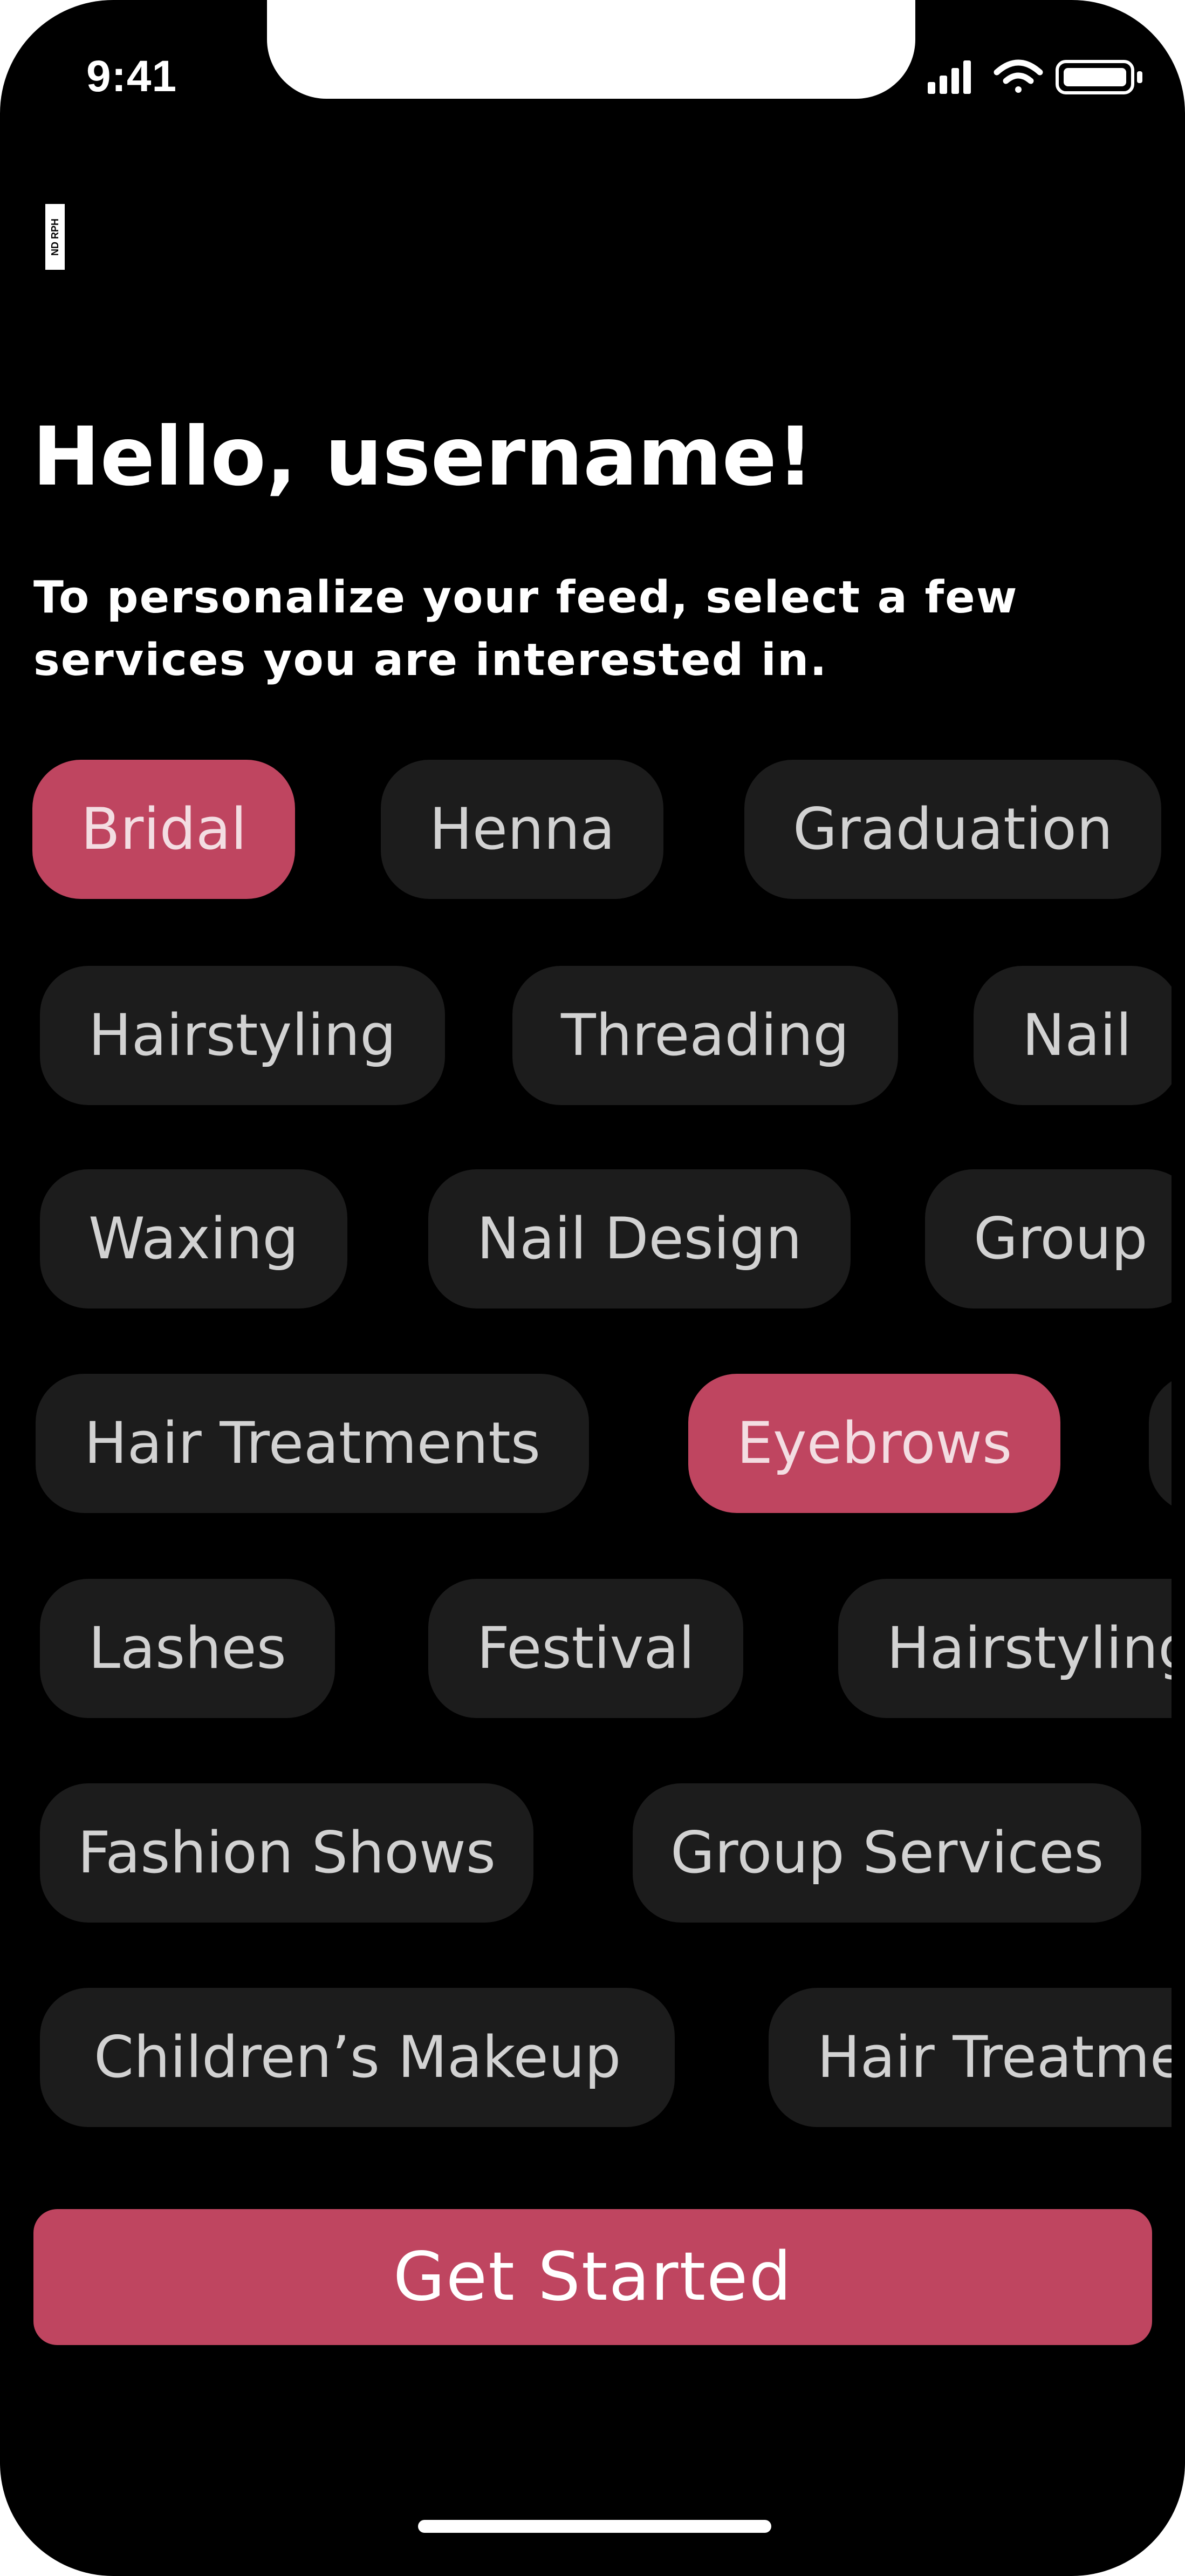 This screenshot has width=1185, height=2576. What do you see at coordinates (953, 829) in the screenshot?
I see `service-chip: Graduation` at bounding box center [953, 829].